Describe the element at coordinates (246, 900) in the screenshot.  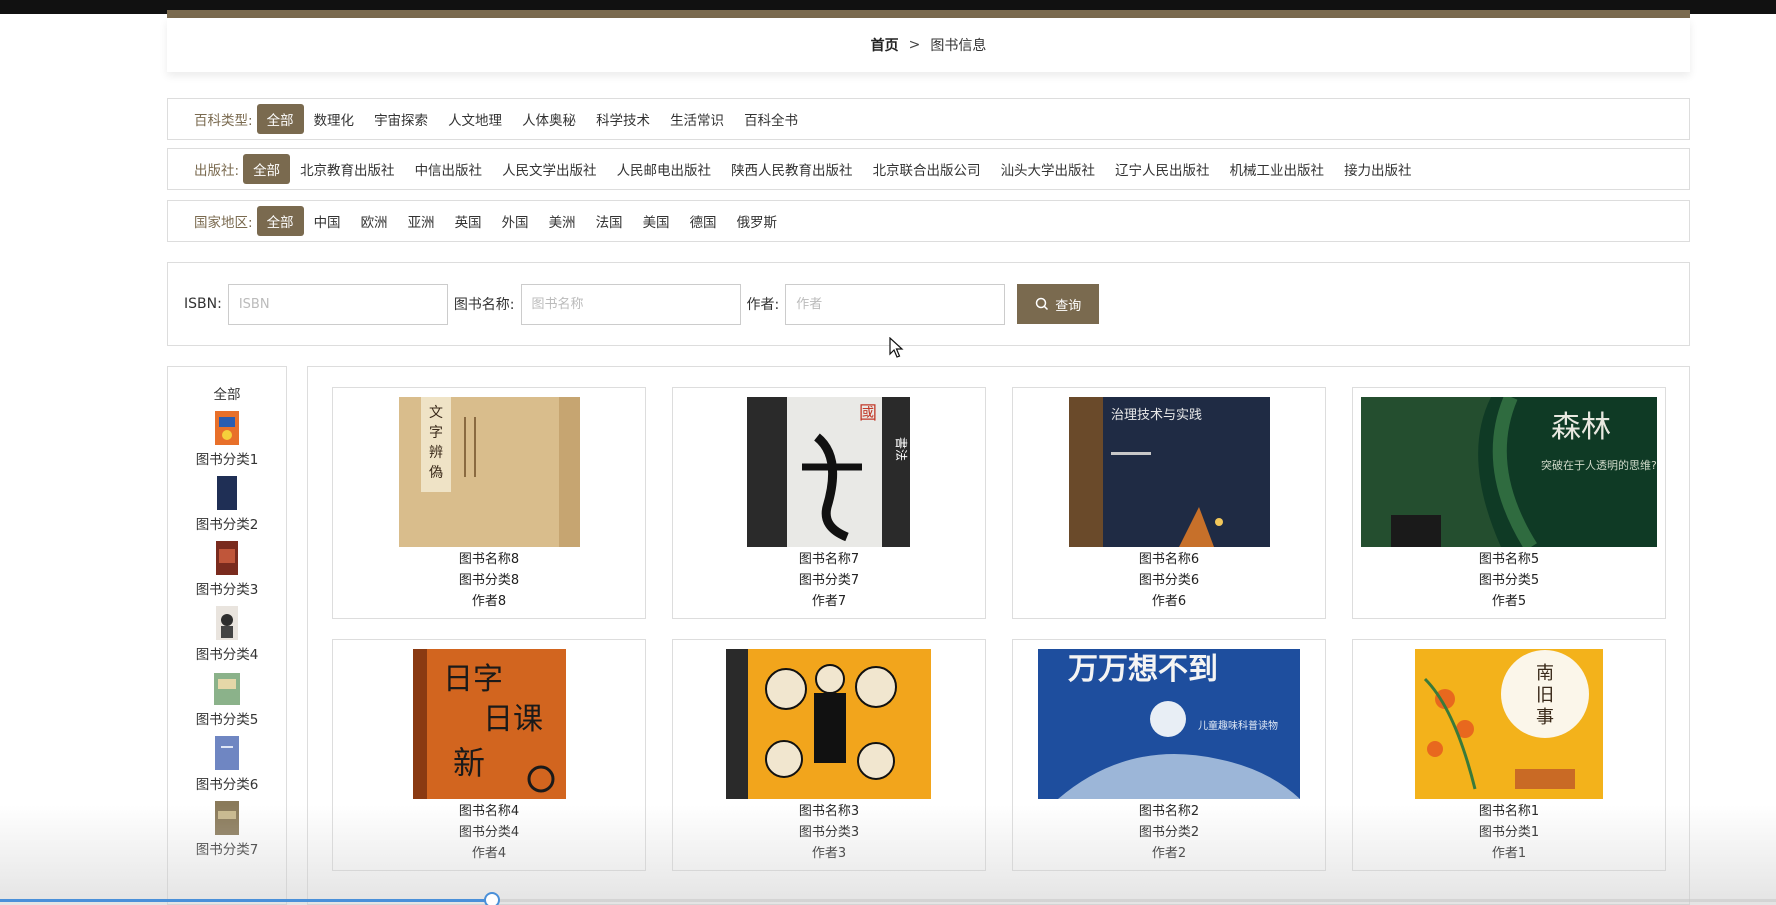
I see `video-progress-fill` at that location.